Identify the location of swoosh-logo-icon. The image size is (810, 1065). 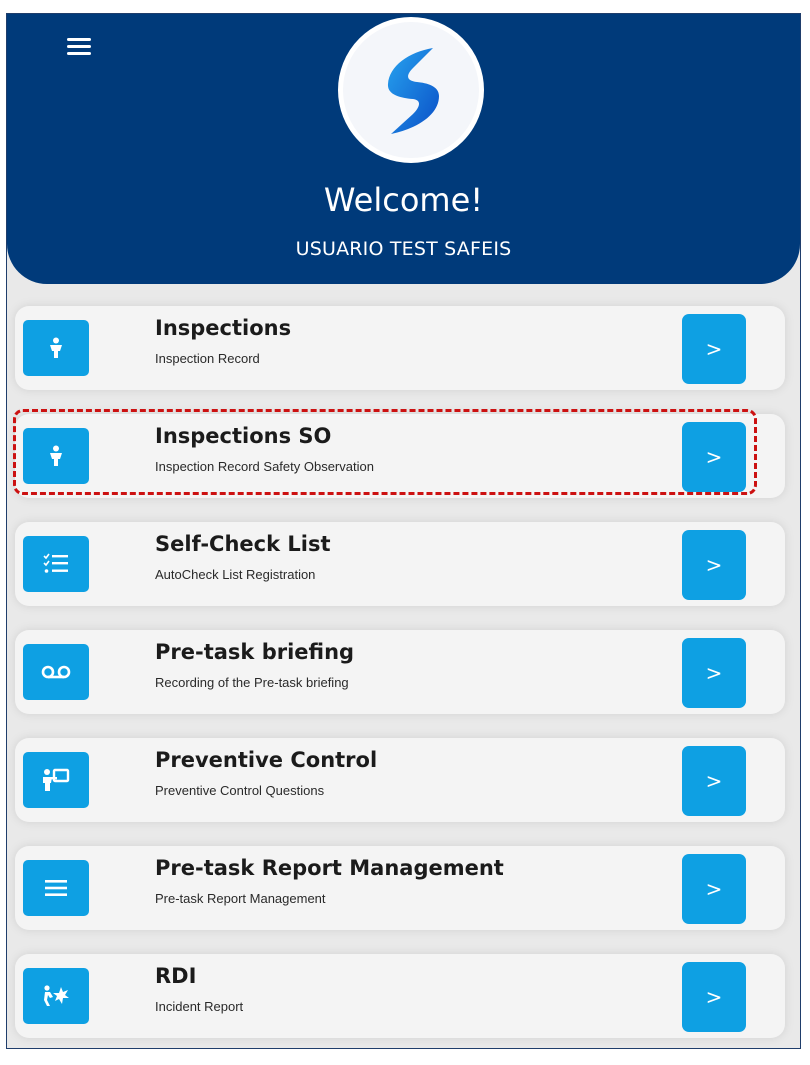
(411, 90).